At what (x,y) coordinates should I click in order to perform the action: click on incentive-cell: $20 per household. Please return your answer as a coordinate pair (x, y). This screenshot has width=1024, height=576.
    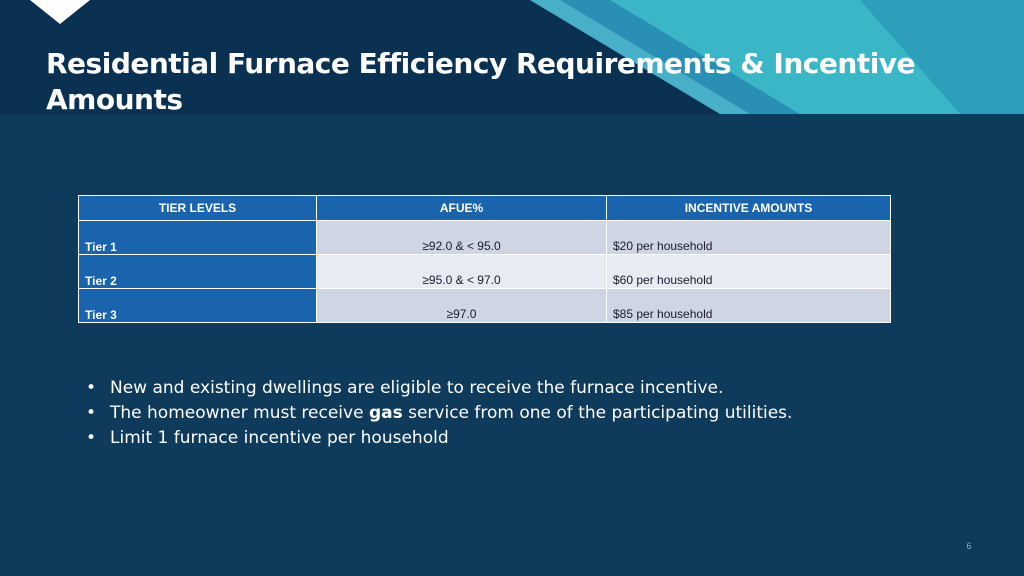
    Looking at the image, I should click on (748, 237).